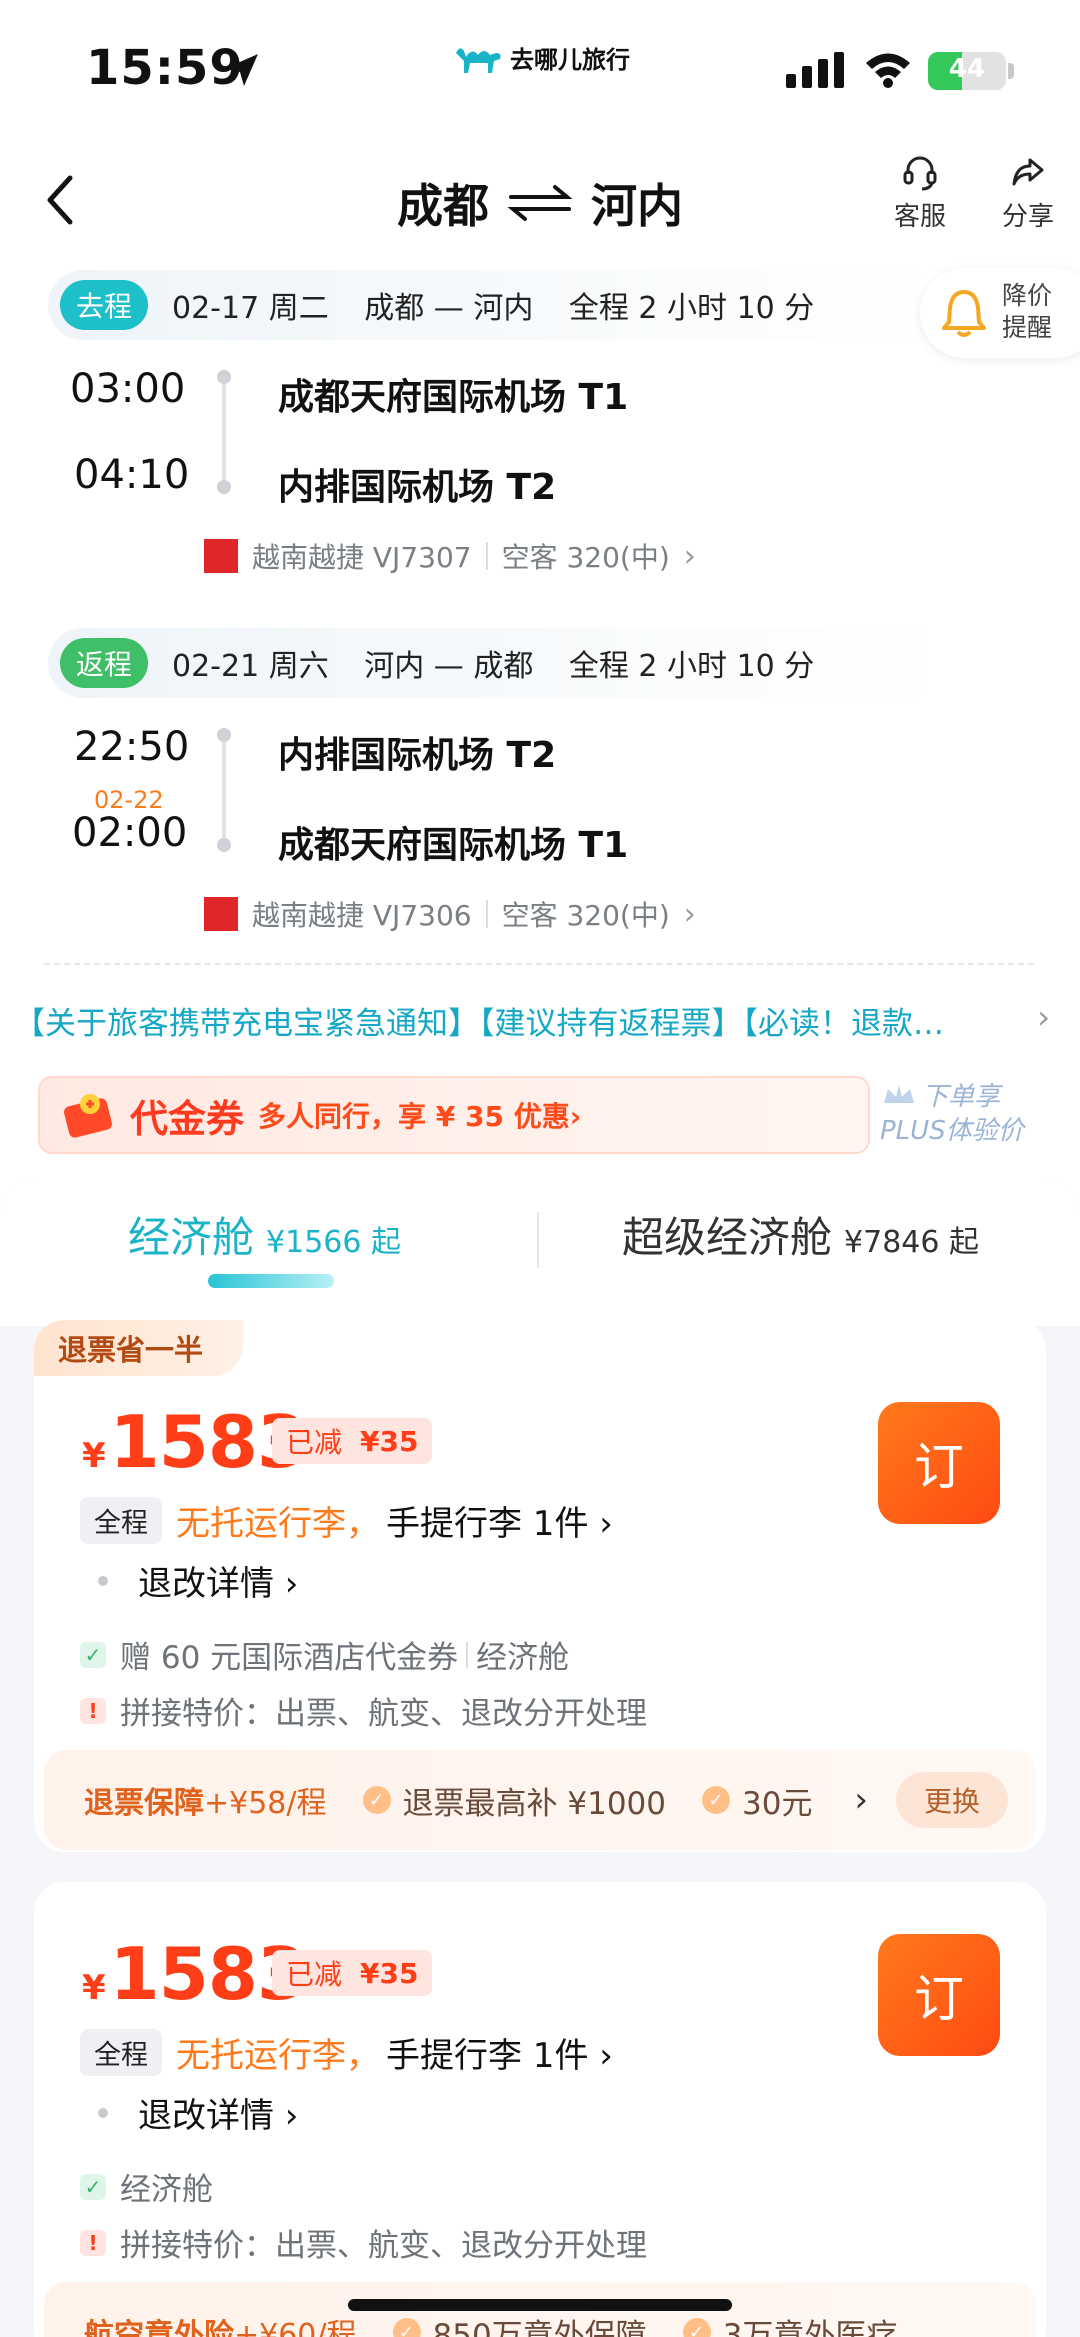  I want to click on return-airline: 越南越捷 VJ7306, so click(362, 915).